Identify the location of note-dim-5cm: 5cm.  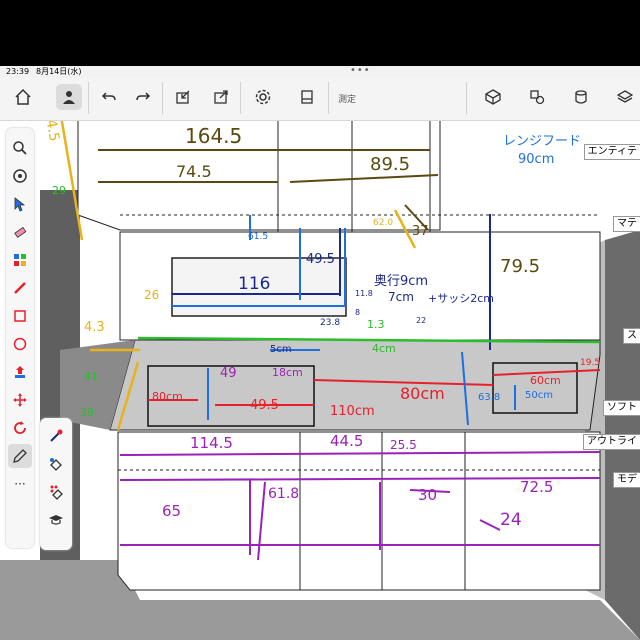
(281, 349).